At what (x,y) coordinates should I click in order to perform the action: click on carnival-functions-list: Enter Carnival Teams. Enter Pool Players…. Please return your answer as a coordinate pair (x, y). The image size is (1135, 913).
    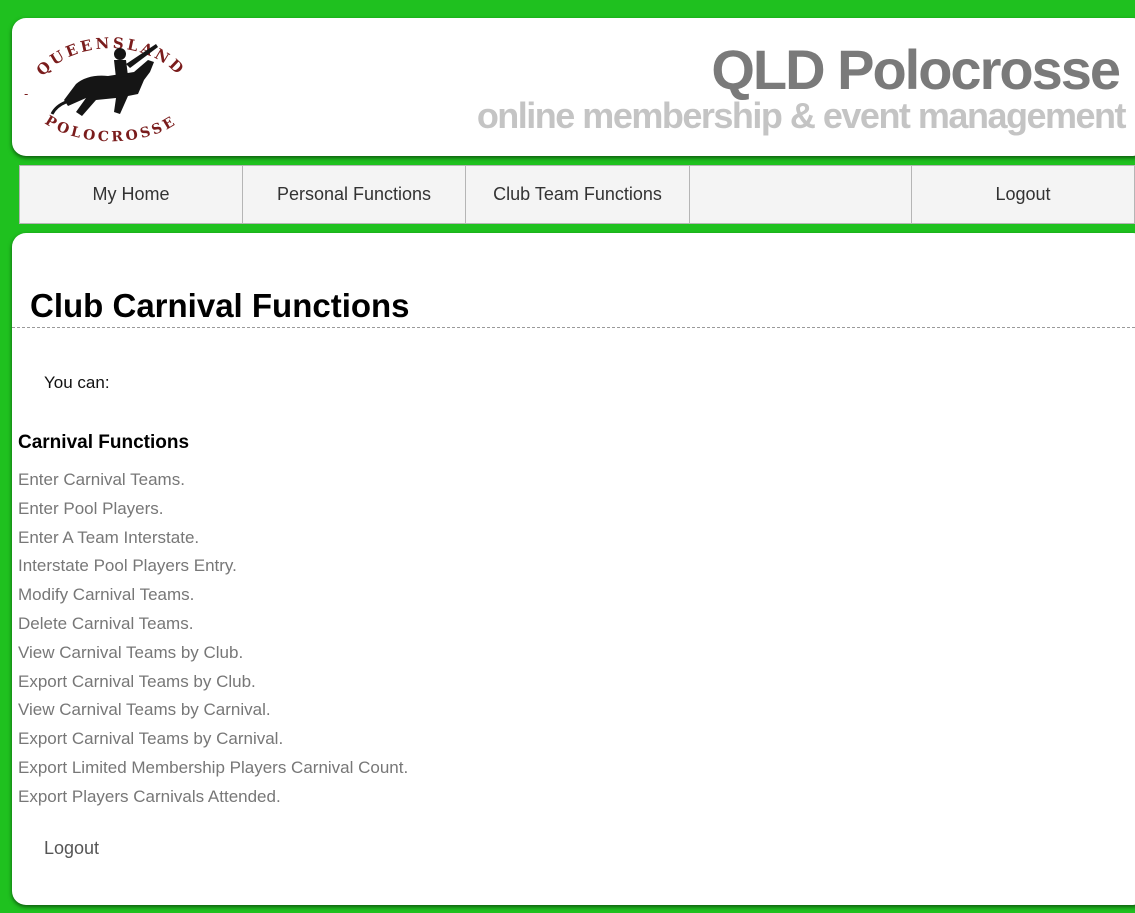
    Looking at the image, I should click on (213, 639).